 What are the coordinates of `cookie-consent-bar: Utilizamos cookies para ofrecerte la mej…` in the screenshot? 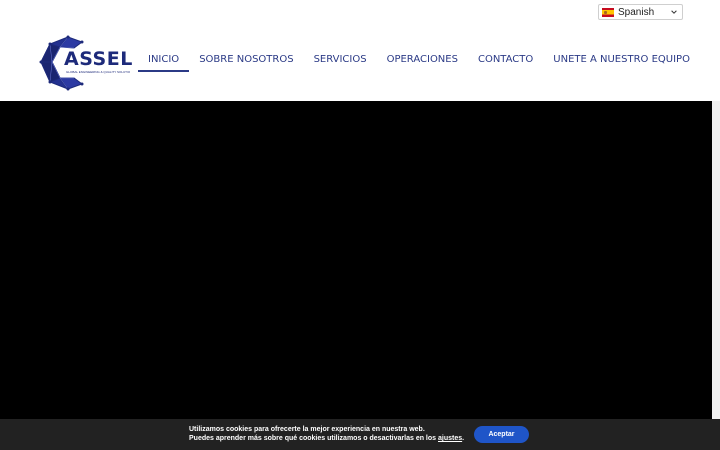 It's located at (360, 434).